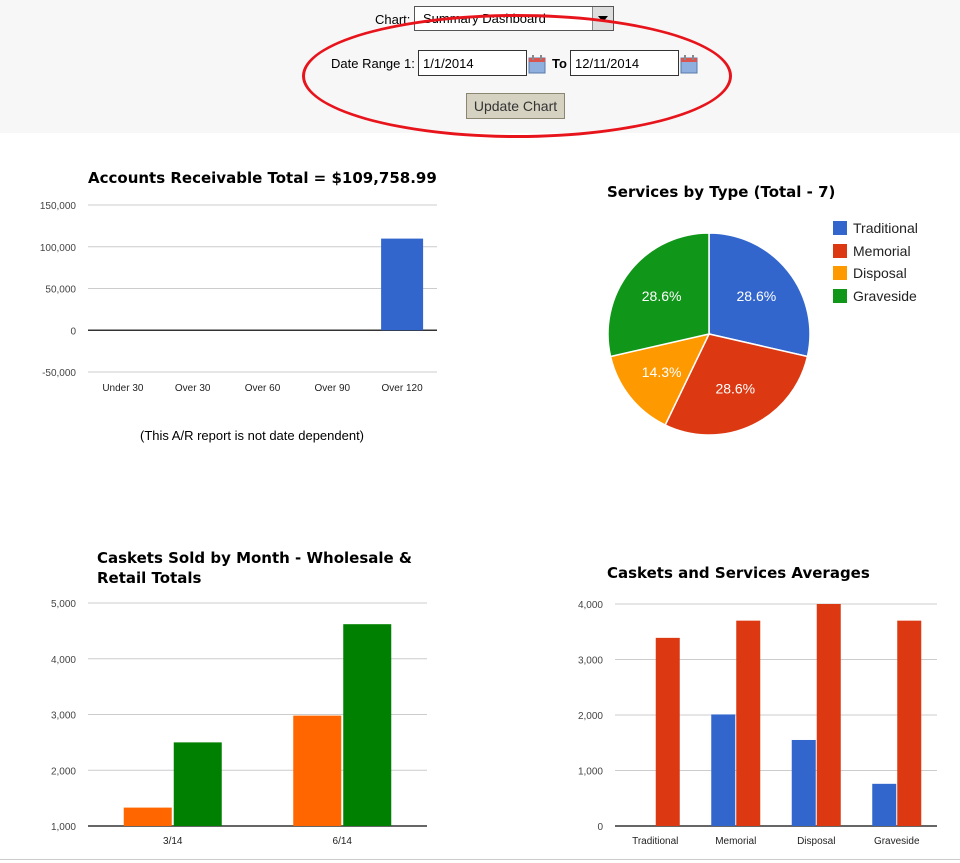 The width and height of the screenshot is (960, 863). Describe the element at coordinates (655, 841) in the screenshot. I see `x-tick-label: Traditional` at that location.